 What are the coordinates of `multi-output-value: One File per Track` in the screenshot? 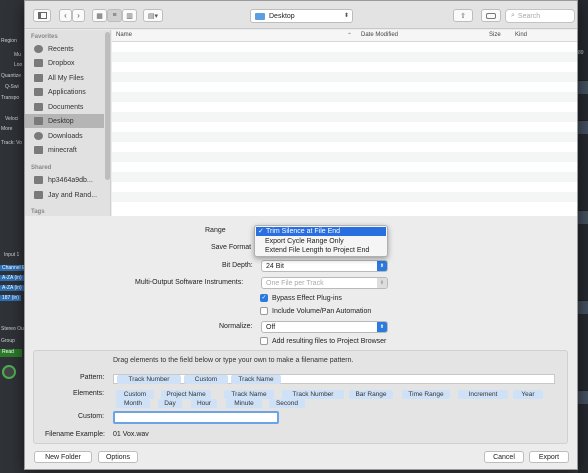 It's located at (295, 283).